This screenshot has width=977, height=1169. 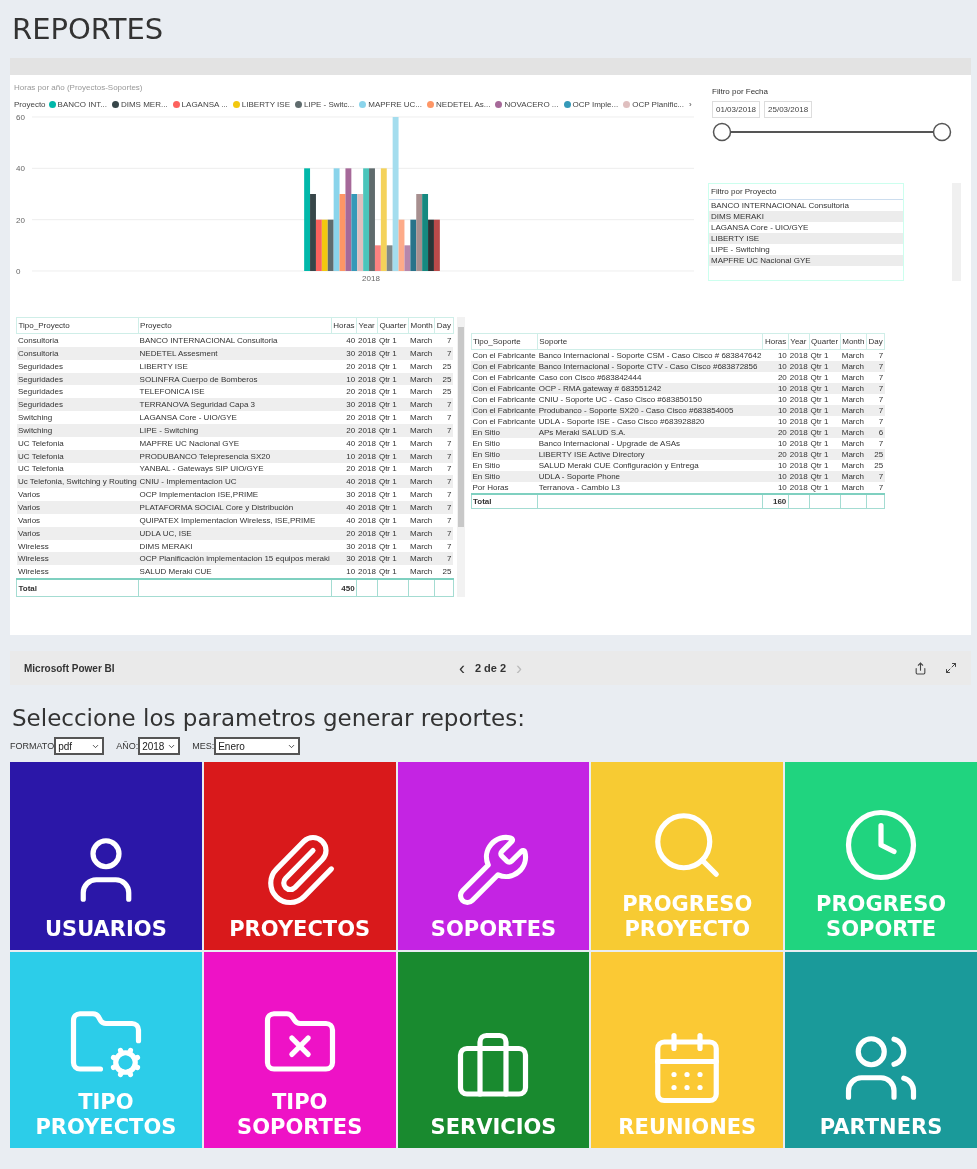 I want to click on table-cell: LIBERTY ISE Active Directory, so click(x=650, y=454).